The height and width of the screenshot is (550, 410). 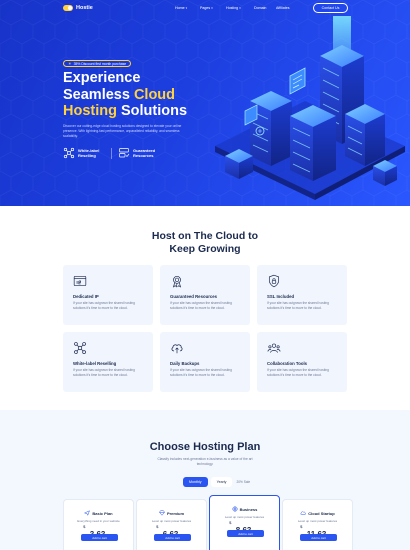 What do you see at coordinates (175, 513) in the screenshot?
I see `plan-name: Premium` at bounding box center [175, 513].